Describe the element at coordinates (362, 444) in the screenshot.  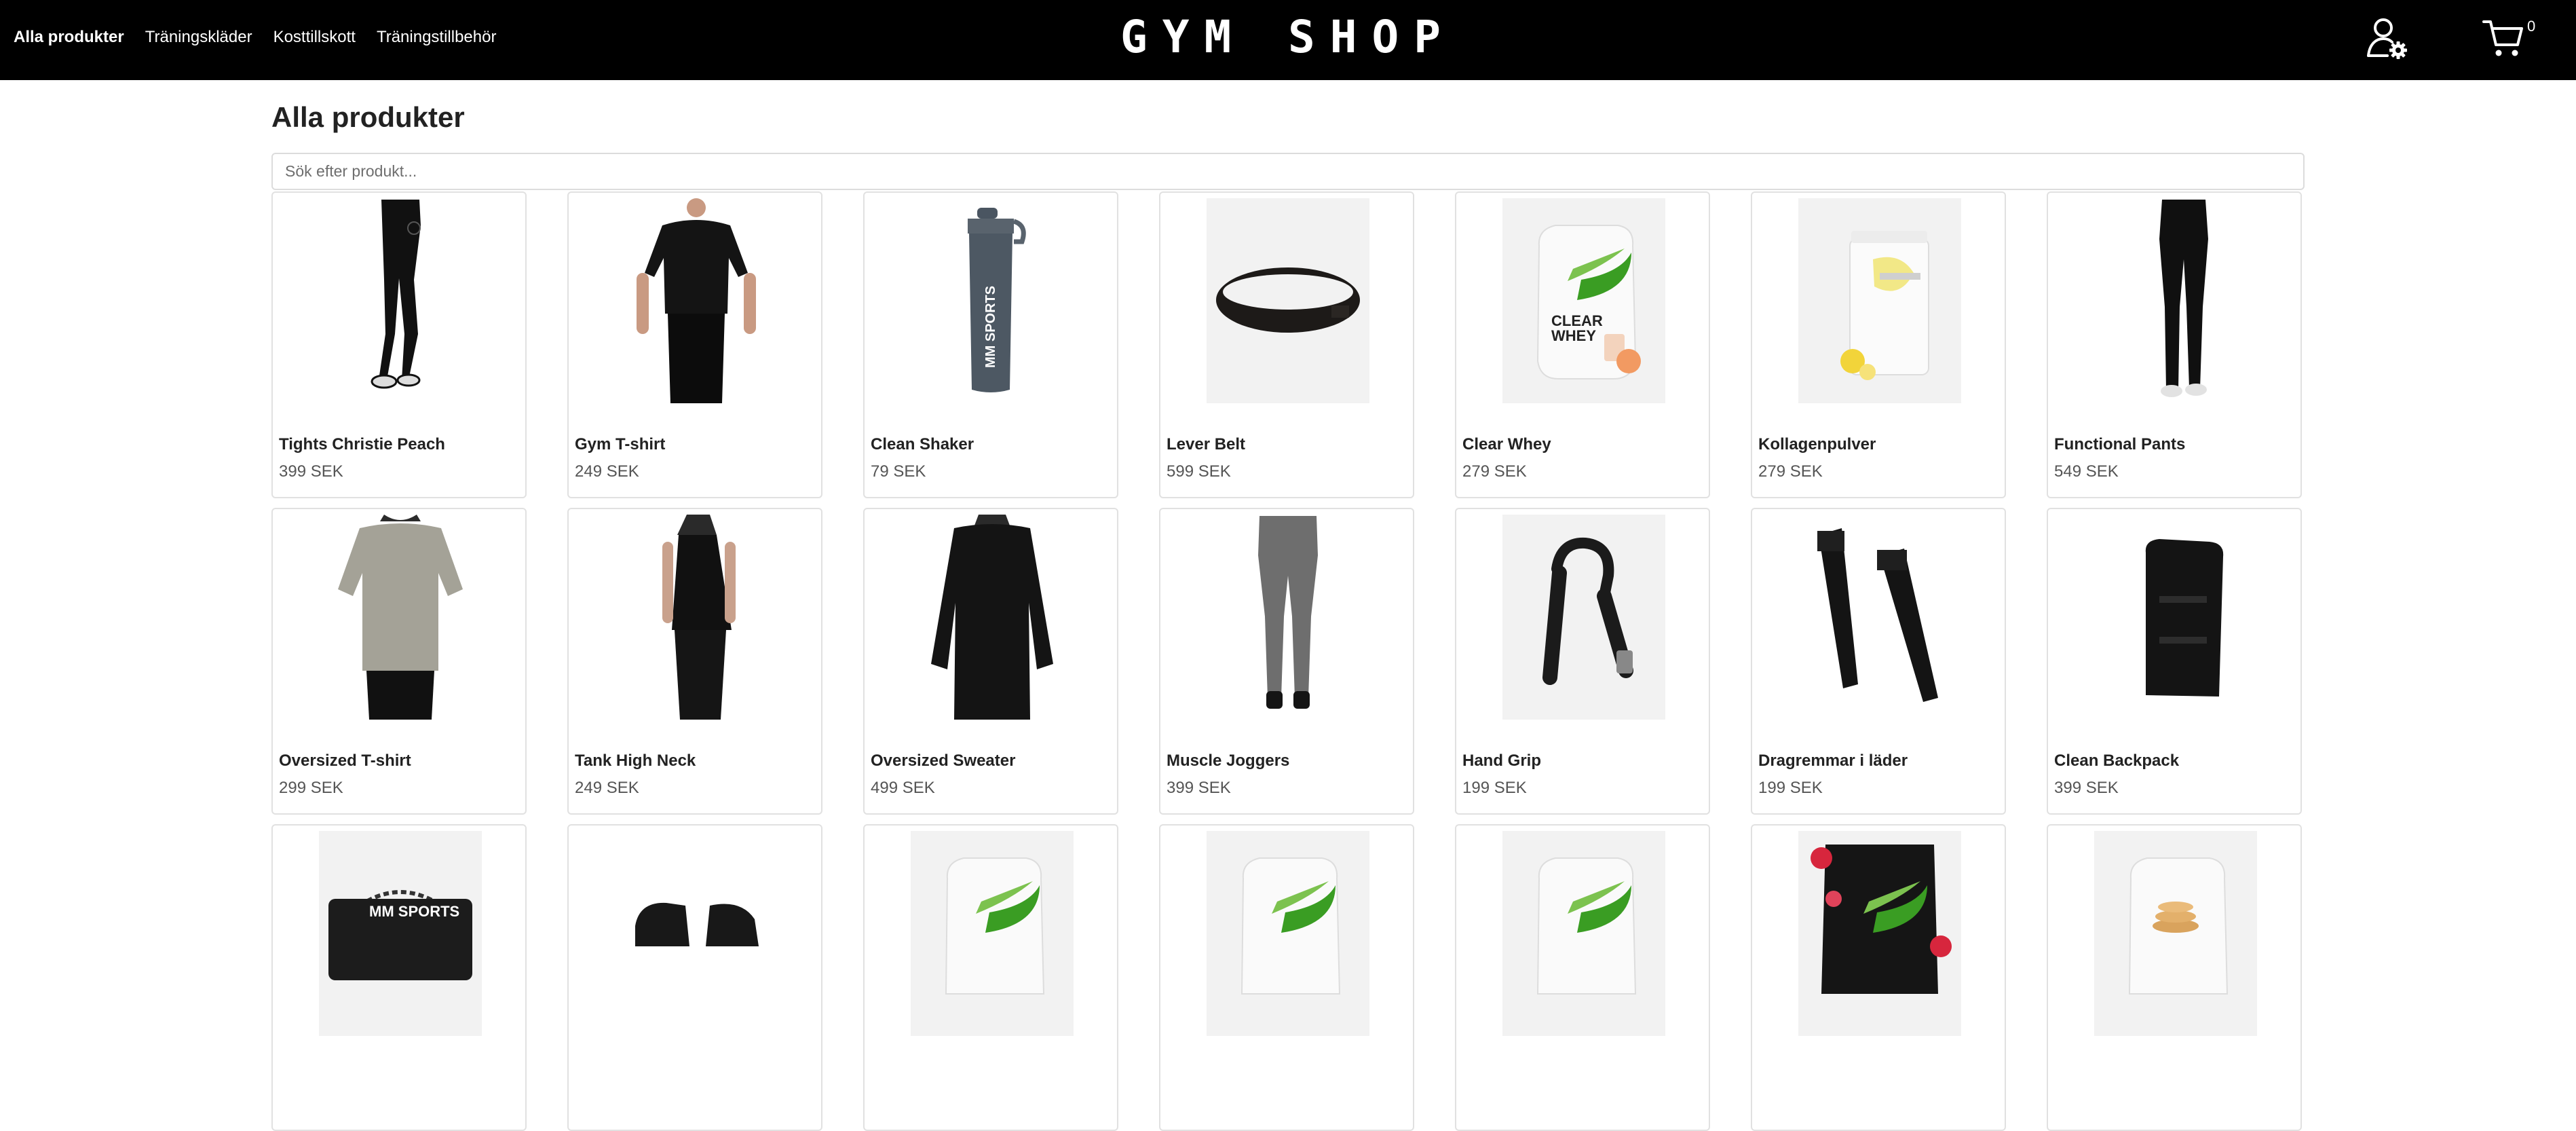
I see `product-name: Tights Christie Peach` at that location.